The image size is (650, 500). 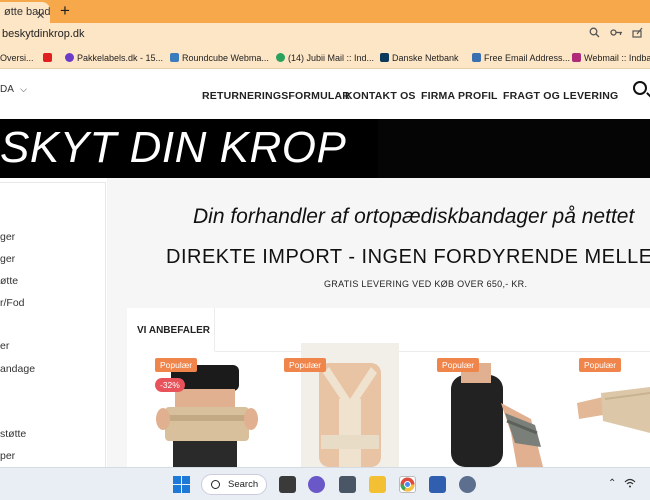 I want to click on hero-banner: SKYT DIN KROP, so click(x=325, y=148).